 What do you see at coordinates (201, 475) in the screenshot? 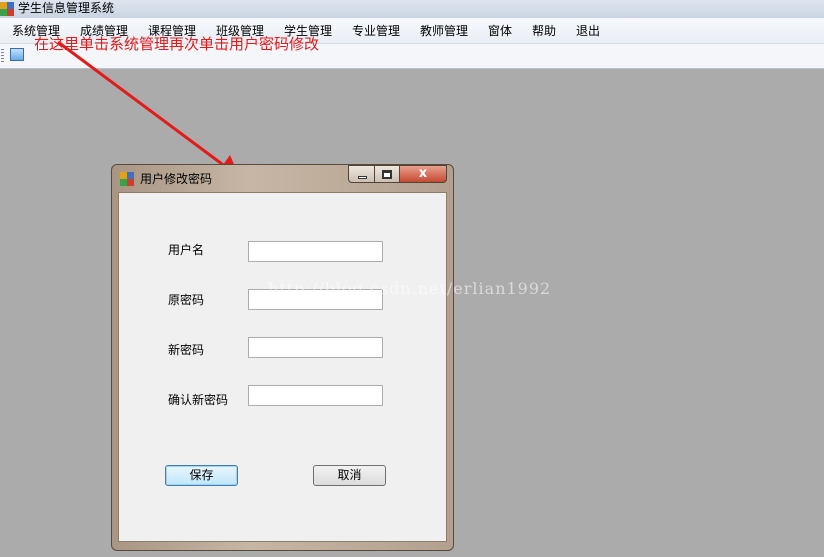
I see `save-button: 保存` at bounding box center [201, 475].